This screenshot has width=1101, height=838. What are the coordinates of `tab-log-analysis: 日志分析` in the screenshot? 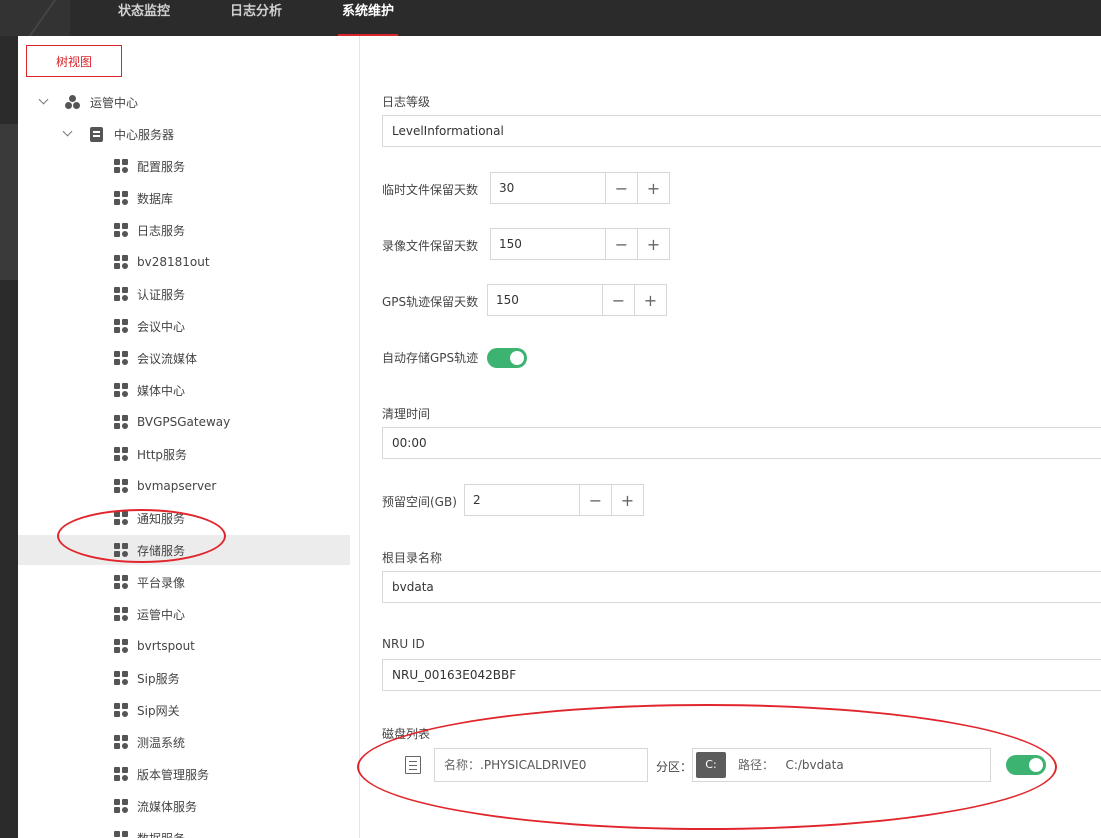 It's located at (256, 18).